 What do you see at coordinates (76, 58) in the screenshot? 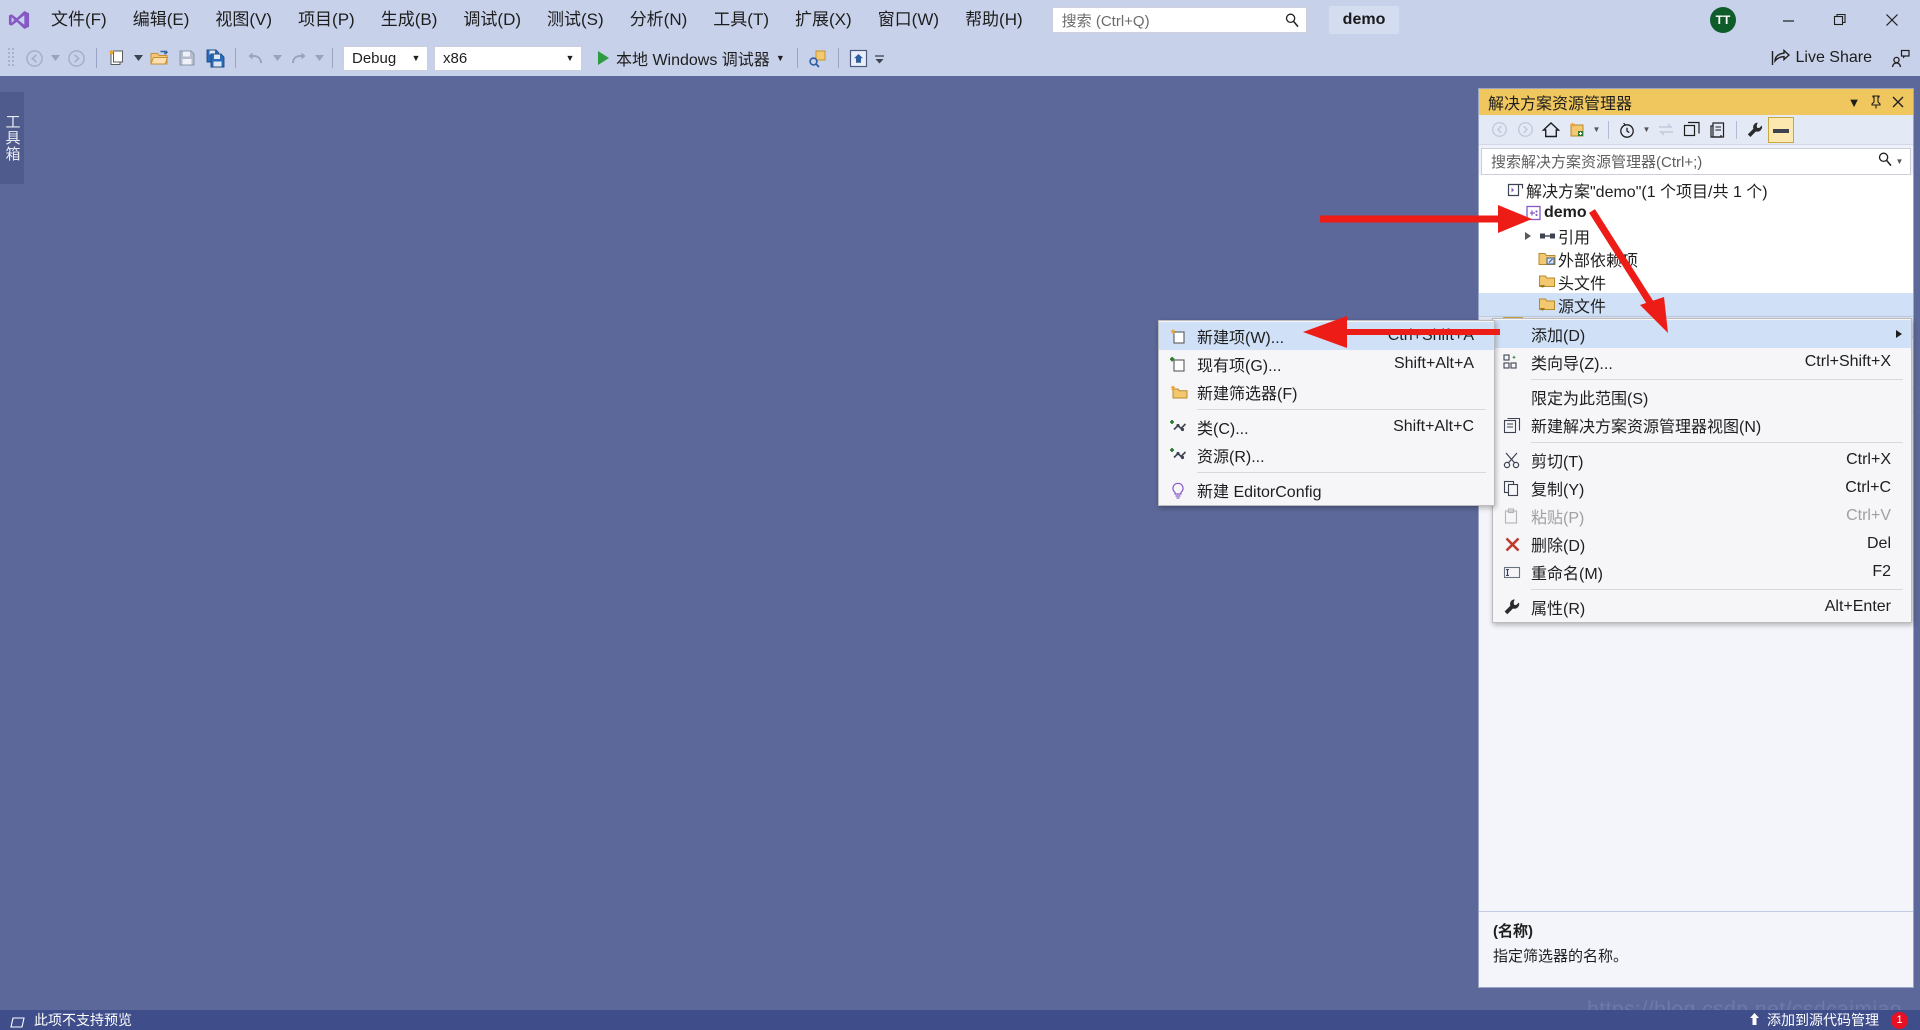
I see `navigate-forward-button` at bounding box center [76, 58].